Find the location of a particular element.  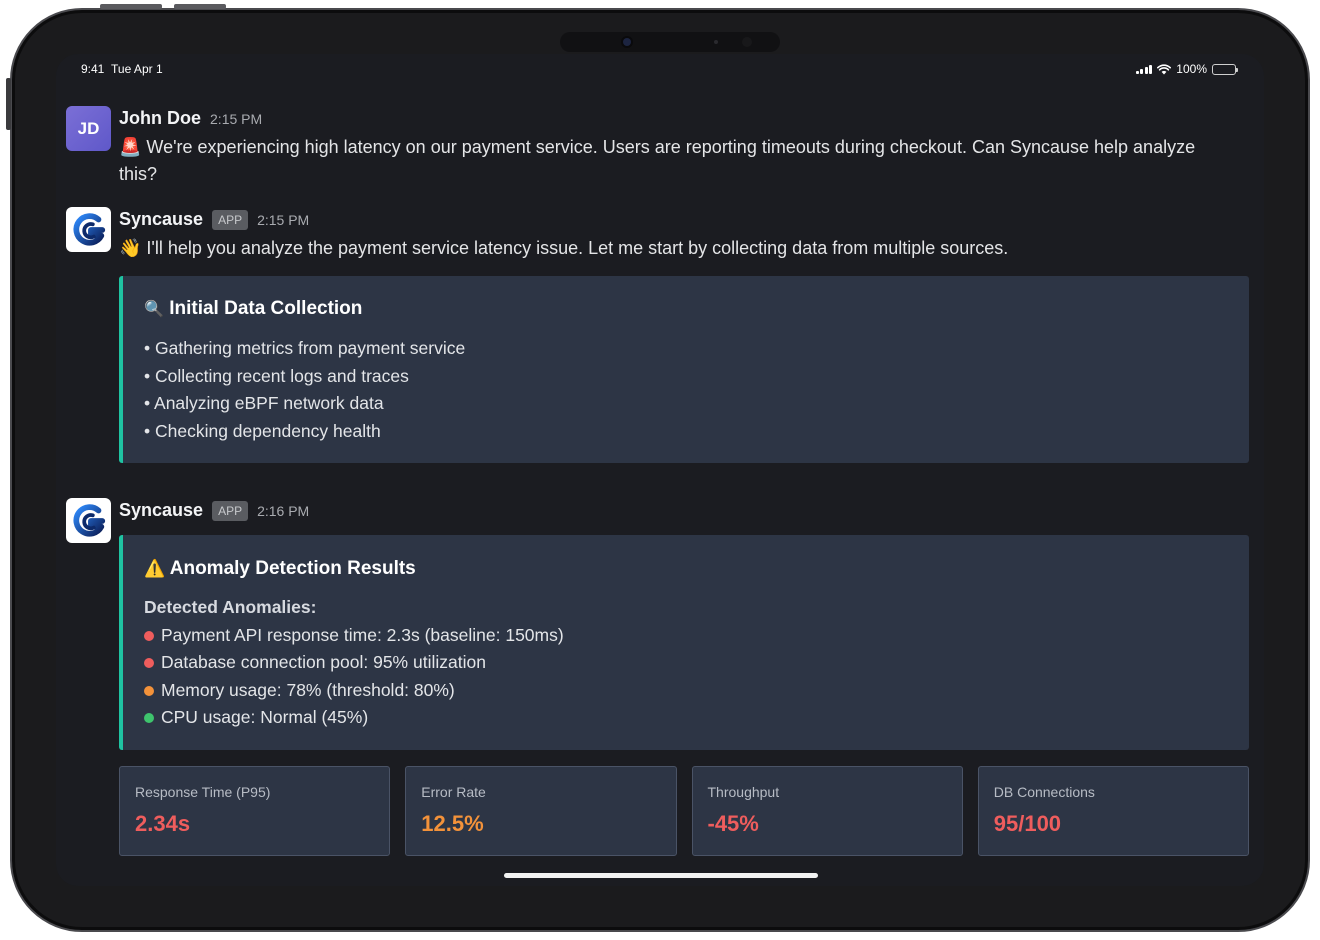

message-header: John Doe 2:15 PM is located at coordinates (190, 118).